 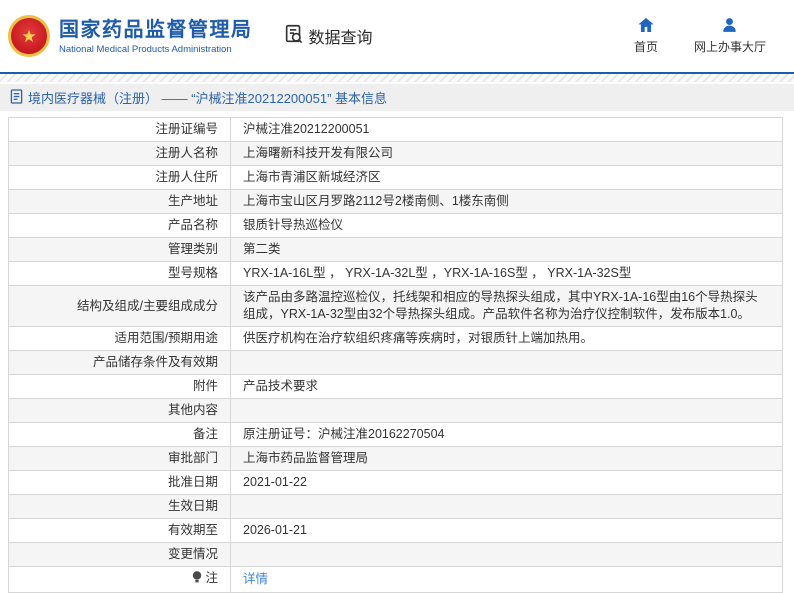 What do you see at coordinates (16, 97) in the screenshot?
I see `document-icon` at bounding box center [16, 97].